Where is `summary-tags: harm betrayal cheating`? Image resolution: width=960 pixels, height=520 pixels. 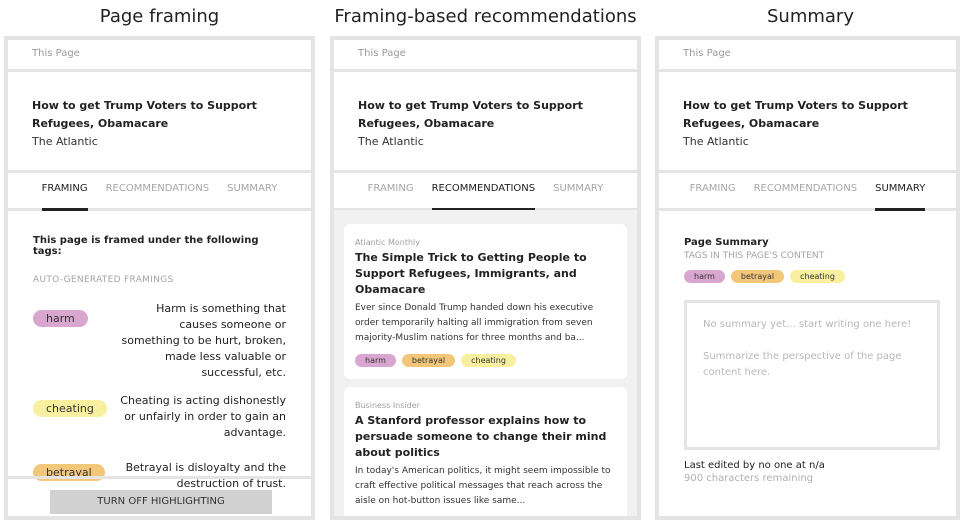 summary-tags: harm betrayal cheating is located at coordinates (807, 276).